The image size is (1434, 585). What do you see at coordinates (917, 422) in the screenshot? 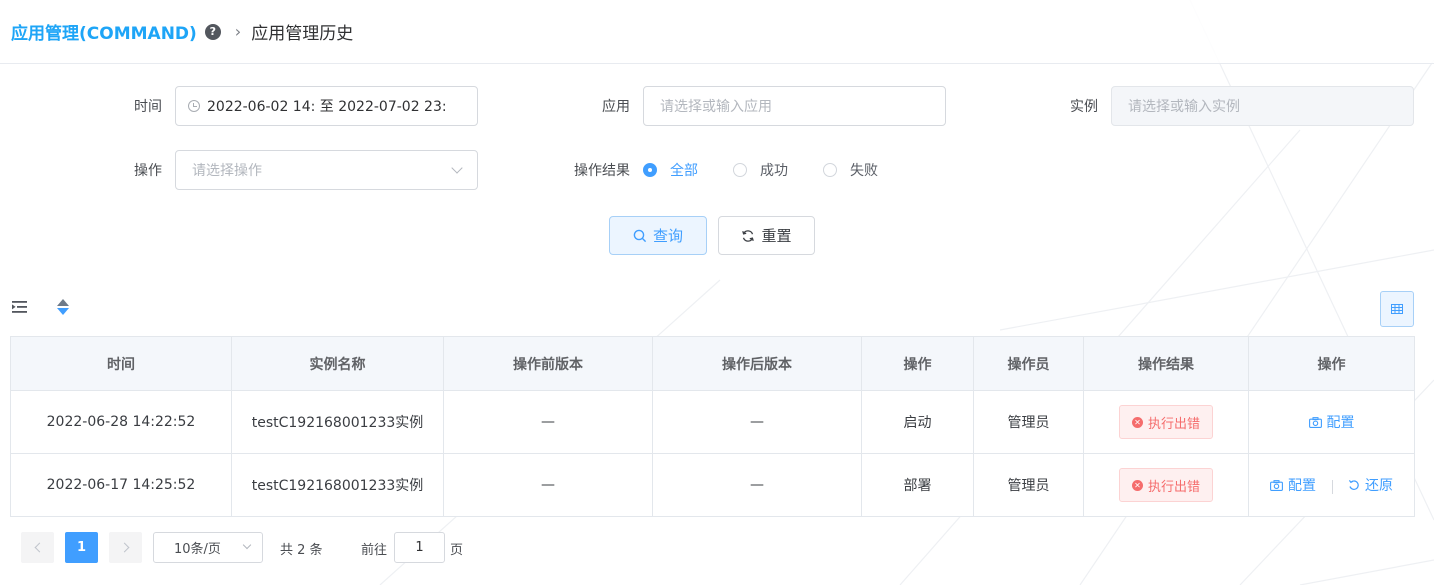
I see `cell-operation: 启动` at bounding box center [917, 422].